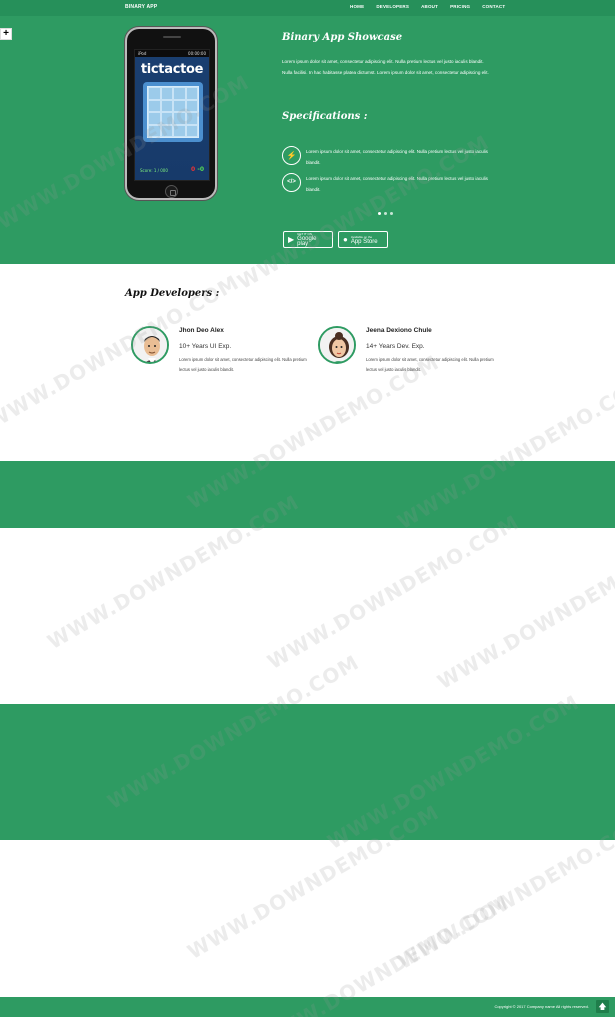 This screenshot has height=1017, width=615. Describe the element at coordinates (291, 239) in the screenshot. I see `google-play-icon: ▶` at that location.